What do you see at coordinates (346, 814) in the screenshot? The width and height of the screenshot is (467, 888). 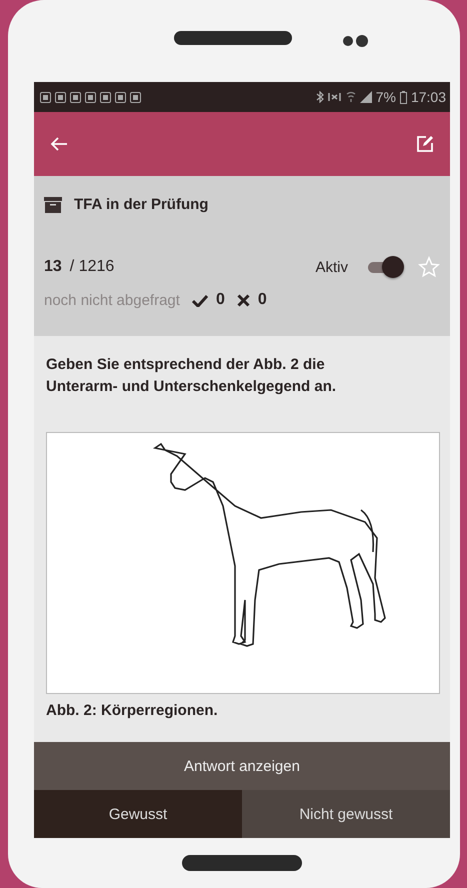 I see `answer-button: Nicht gewusst` at bounding box center [346, 814].